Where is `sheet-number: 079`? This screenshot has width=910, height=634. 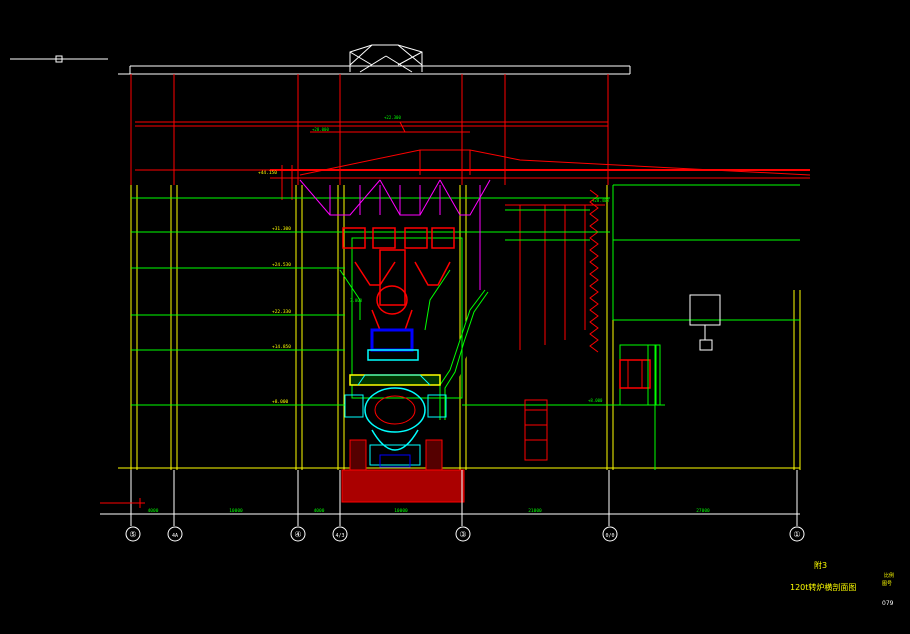 sheet-number: 079 is located at coordinates (888, 603).